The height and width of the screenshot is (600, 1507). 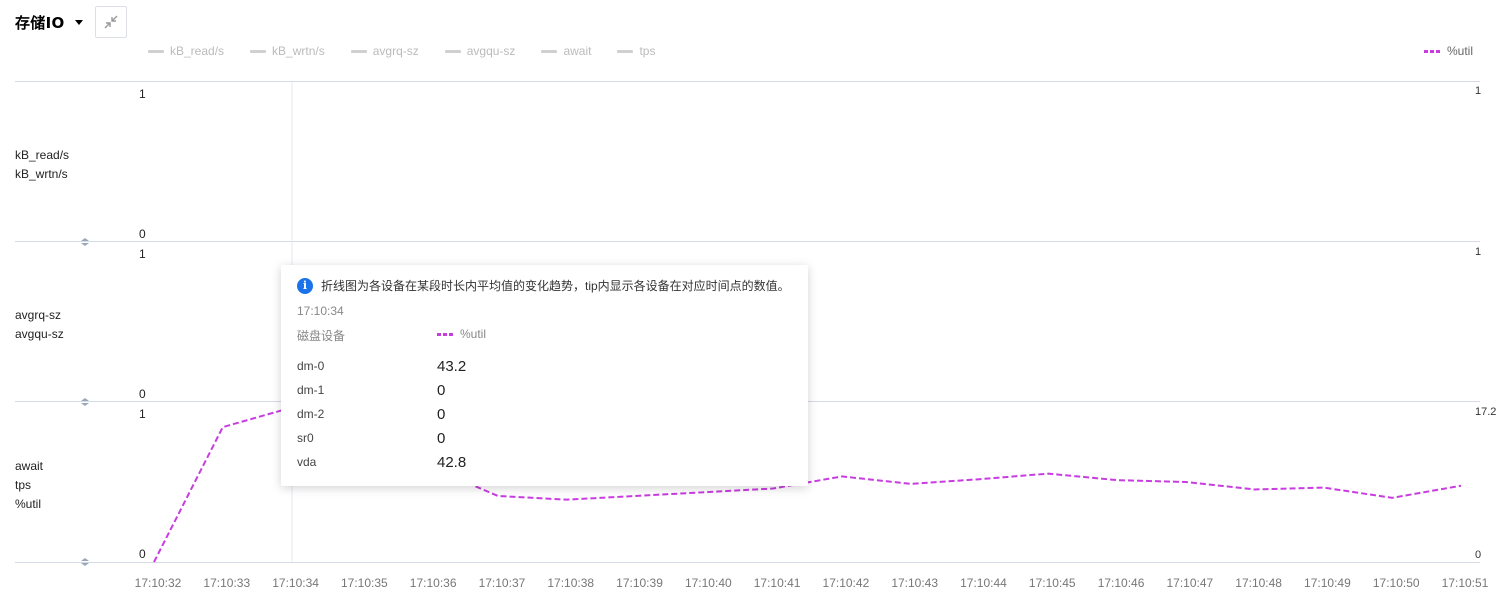 I want to click on x-tick-label: 17:10:49, so click(x=1327, y=583).